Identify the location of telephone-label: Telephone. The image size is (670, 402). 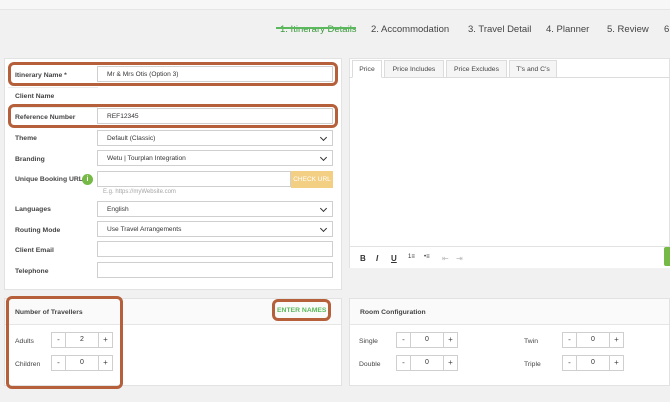
(32, 271).